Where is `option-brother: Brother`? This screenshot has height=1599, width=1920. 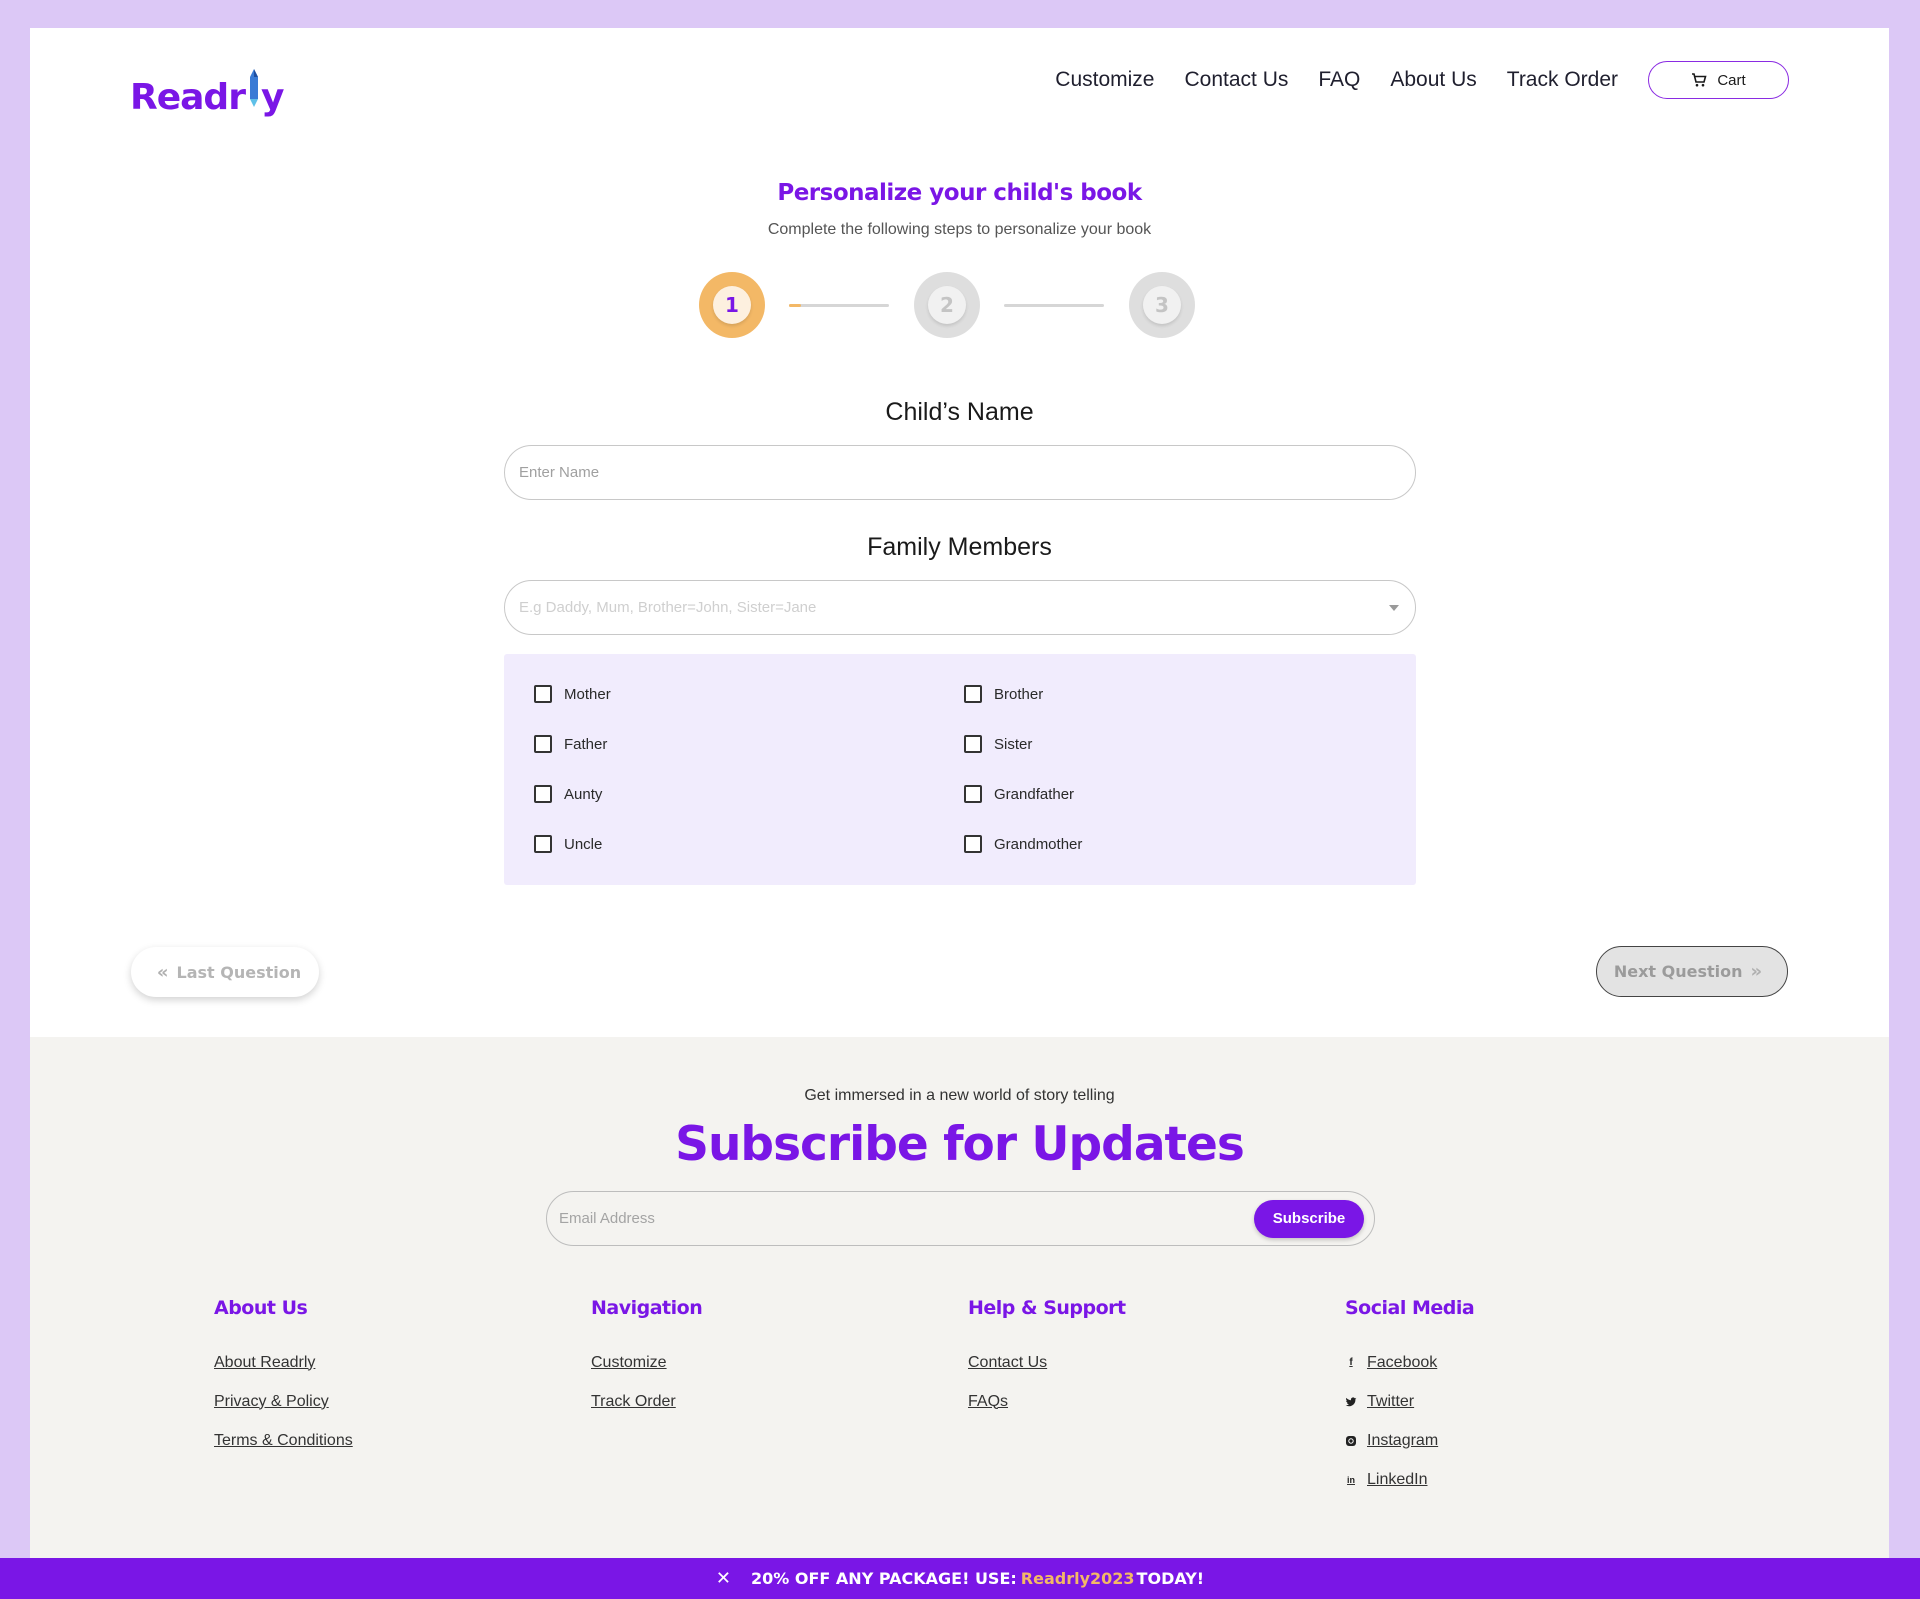
option-brother: Brother is located at coordinates (1003, 694).